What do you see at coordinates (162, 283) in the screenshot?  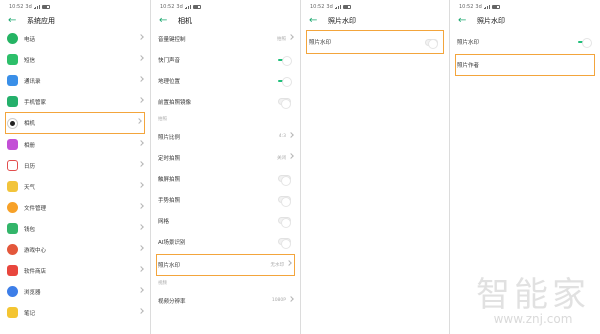 I see `section-header-video: 视频` at bounding box center [162, 283].